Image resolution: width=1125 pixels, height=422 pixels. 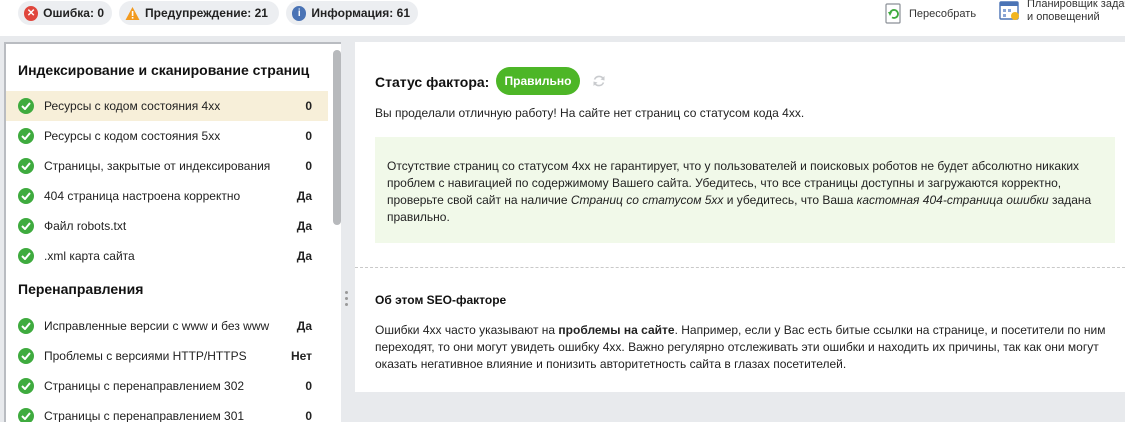 What do you see at coordinates (167, 226) in the screenshot?
I see `factor-row-robots: Файл robots.txt Да` at bounding box center [167, 226].